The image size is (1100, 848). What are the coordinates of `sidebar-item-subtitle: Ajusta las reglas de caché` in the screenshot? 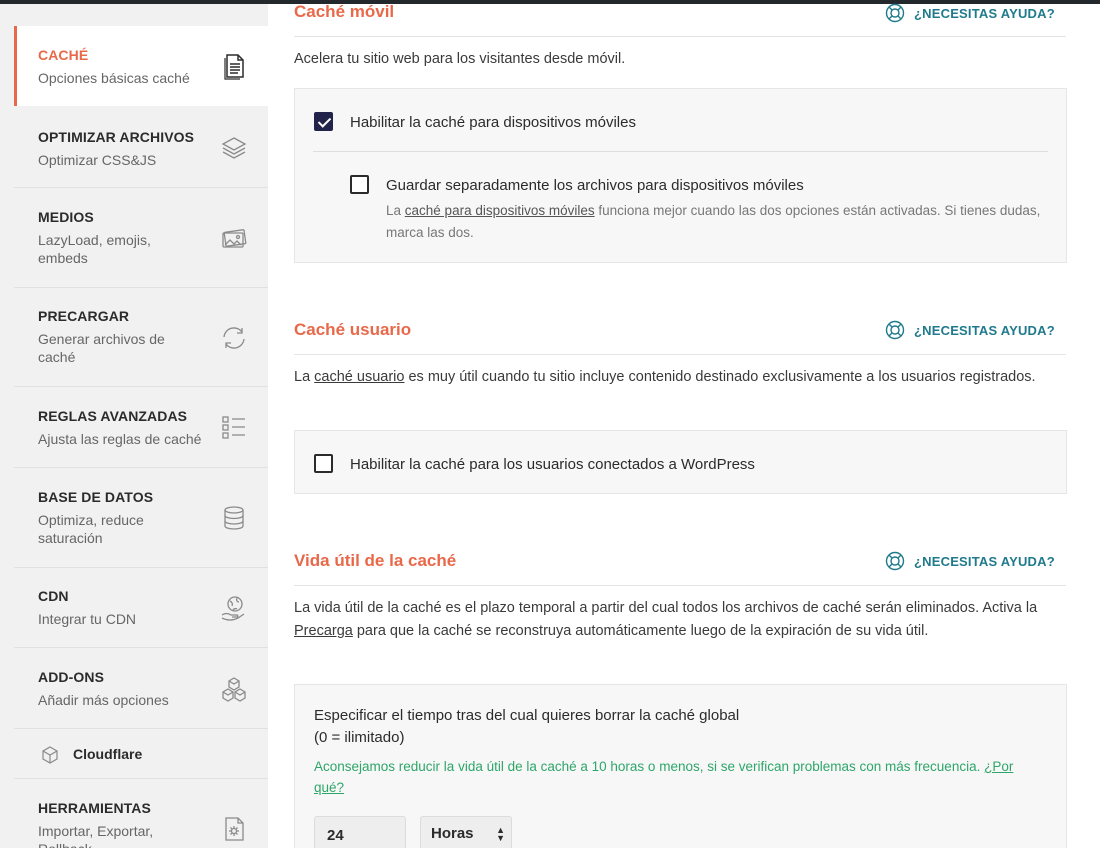 It's located at (120, 439).